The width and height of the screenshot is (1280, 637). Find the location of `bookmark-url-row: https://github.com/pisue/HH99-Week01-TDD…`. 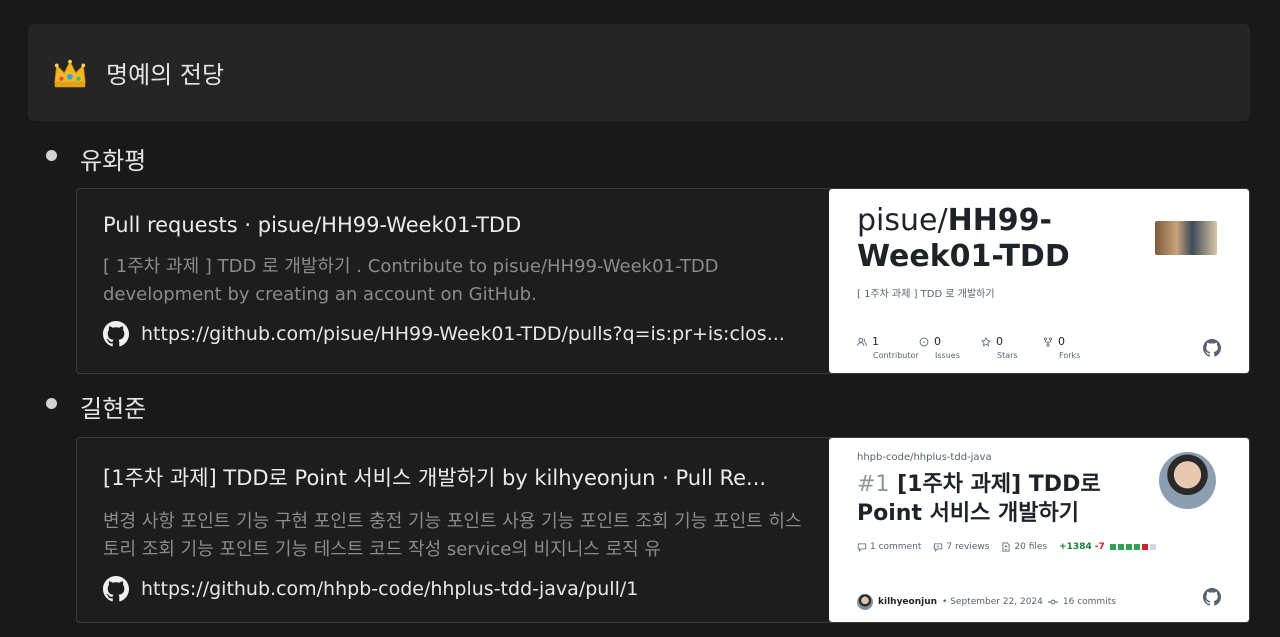

bookmark-url-row: https://github.com/pisue/HH99-Week01-TDD… is located at coordinates (453, 334).